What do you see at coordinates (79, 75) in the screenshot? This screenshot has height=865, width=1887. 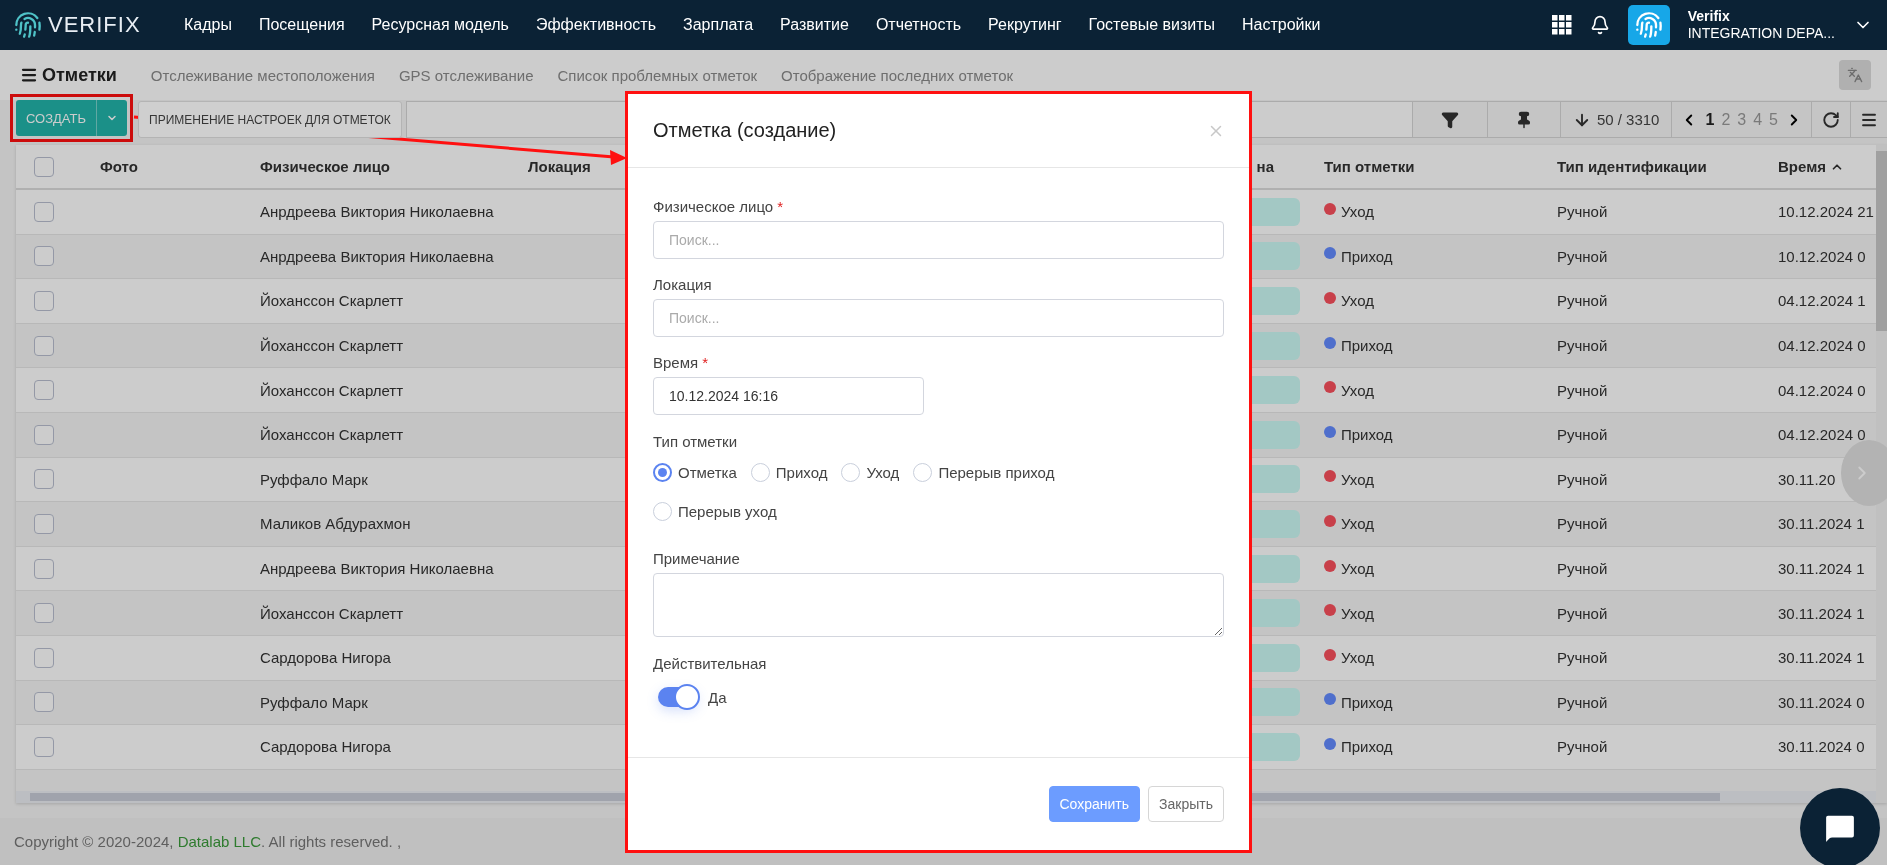 I see `page-title: Отметки` at bounding box center [79, 75].